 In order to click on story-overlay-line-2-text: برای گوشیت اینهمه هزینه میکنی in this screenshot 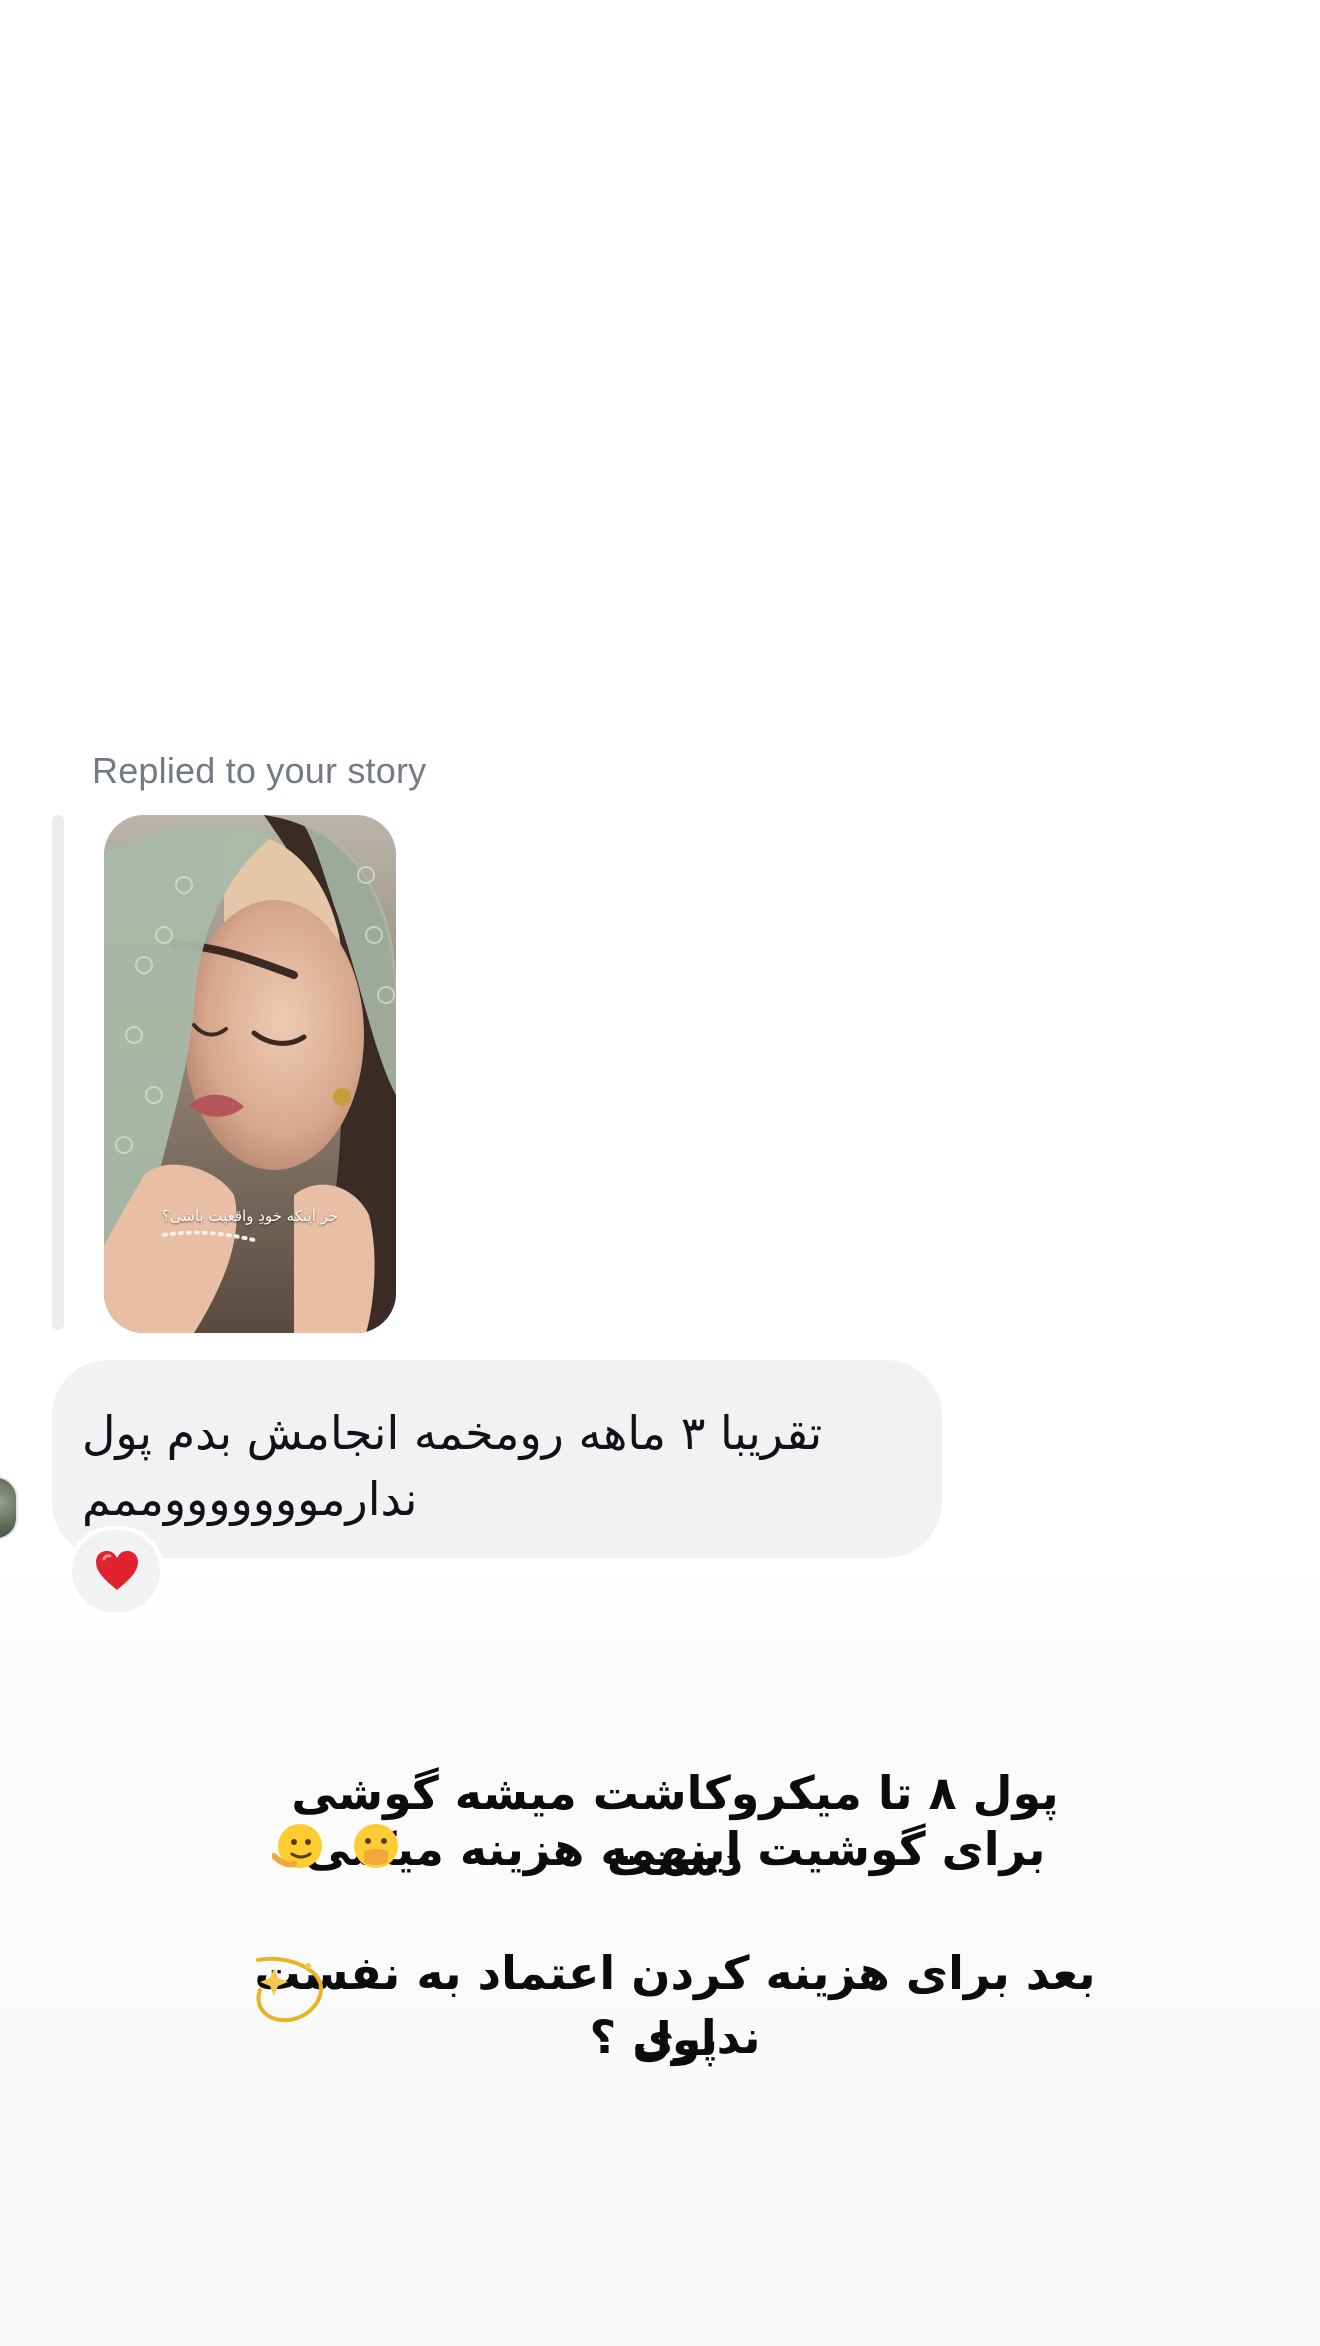, I will do `click(675, 1849)`.